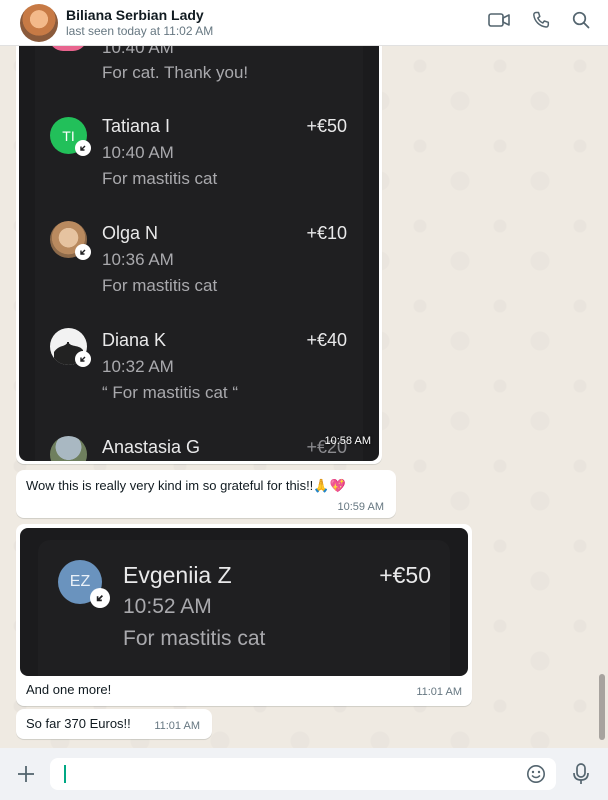 Image resolution: width=608 pixels, height=800 pixels. Describe the element at coordinates (581, 20) in the screenshot. I see `search-icon` at that location.